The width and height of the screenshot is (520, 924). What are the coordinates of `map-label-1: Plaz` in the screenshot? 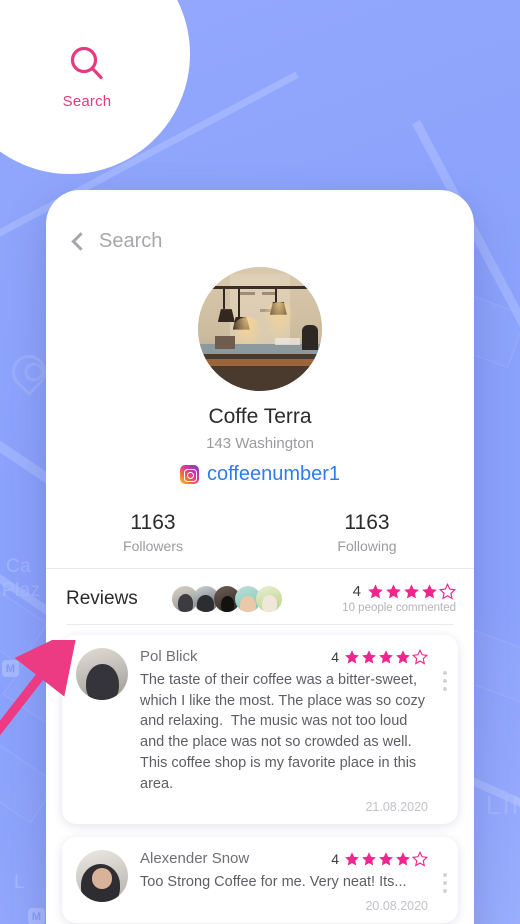 It's located at (21, 590).